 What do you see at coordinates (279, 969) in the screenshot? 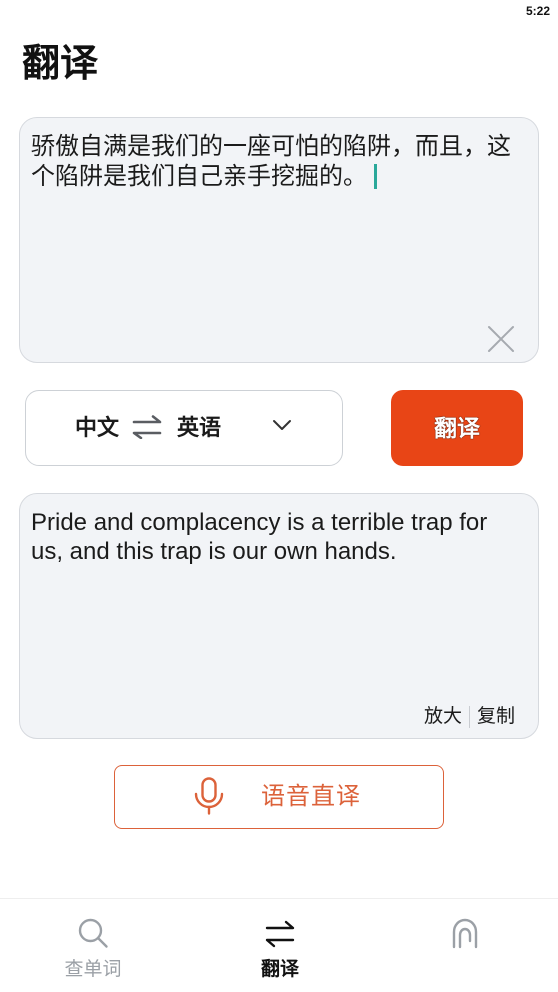
I see `nav-item-label: 翻译` at bounding box center [279, 969].